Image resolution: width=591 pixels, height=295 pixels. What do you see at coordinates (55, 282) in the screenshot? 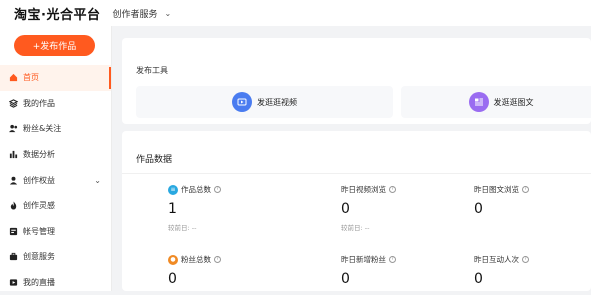
I see `sidebar-item-live: 我的直播` at bounding box center [55, 282].